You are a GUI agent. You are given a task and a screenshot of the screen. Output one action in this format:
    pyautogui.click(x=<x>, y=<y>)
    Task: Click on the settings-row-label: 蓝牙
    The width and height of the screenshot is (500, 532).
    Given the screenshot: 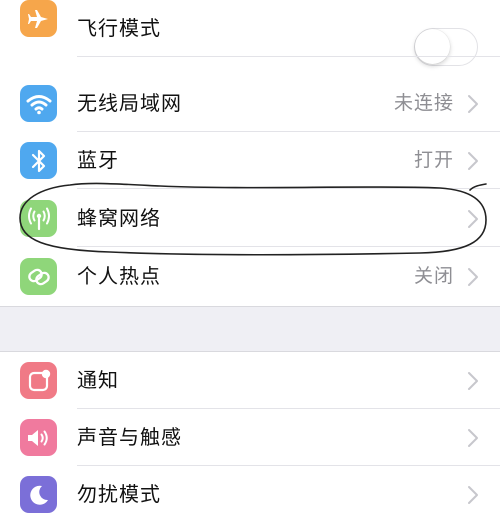 What is the action you would take?
    pyautogui.click(x=98, y=160)
    